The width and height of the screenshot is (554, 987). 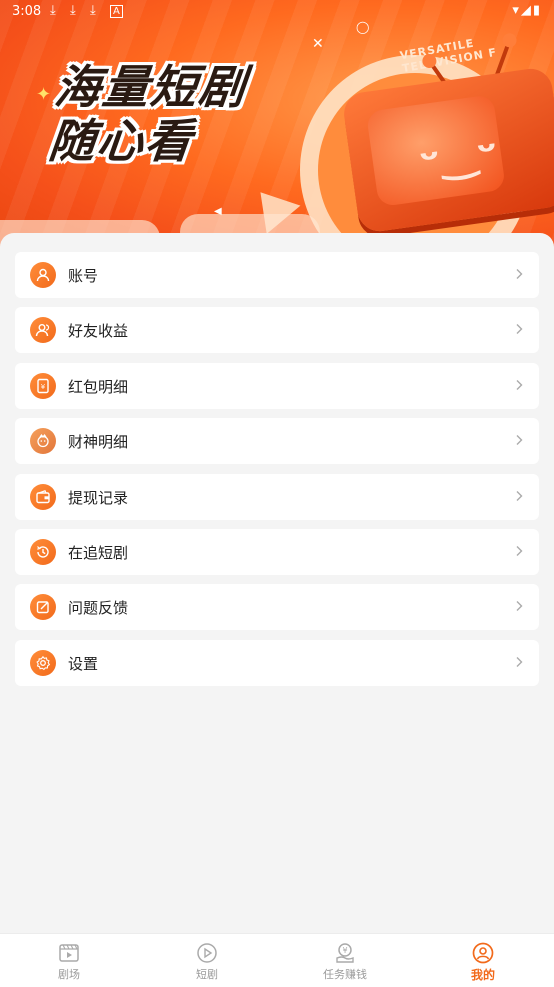 I want to click on menu-item-feedback: 问题反馈, so click(x=277, y=607).